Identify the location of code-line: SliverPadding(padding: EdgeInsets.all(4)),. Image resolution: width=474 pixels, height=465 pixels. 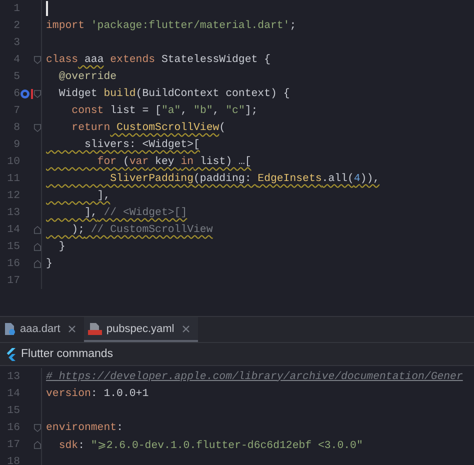
(244, 178).